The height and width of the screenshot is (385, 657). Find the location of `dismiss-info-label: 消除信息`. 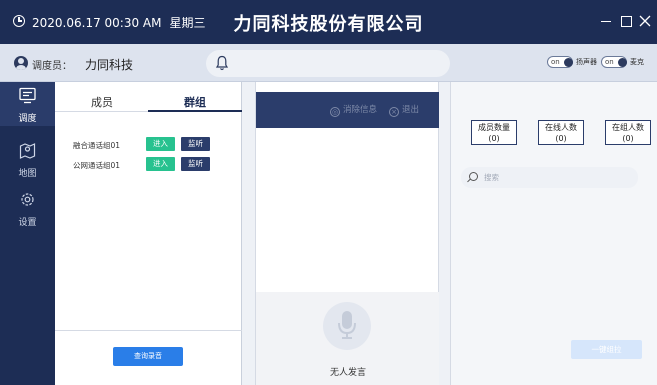

dismiss-info-label: 消除信息 is located at coordinates (360, 110).